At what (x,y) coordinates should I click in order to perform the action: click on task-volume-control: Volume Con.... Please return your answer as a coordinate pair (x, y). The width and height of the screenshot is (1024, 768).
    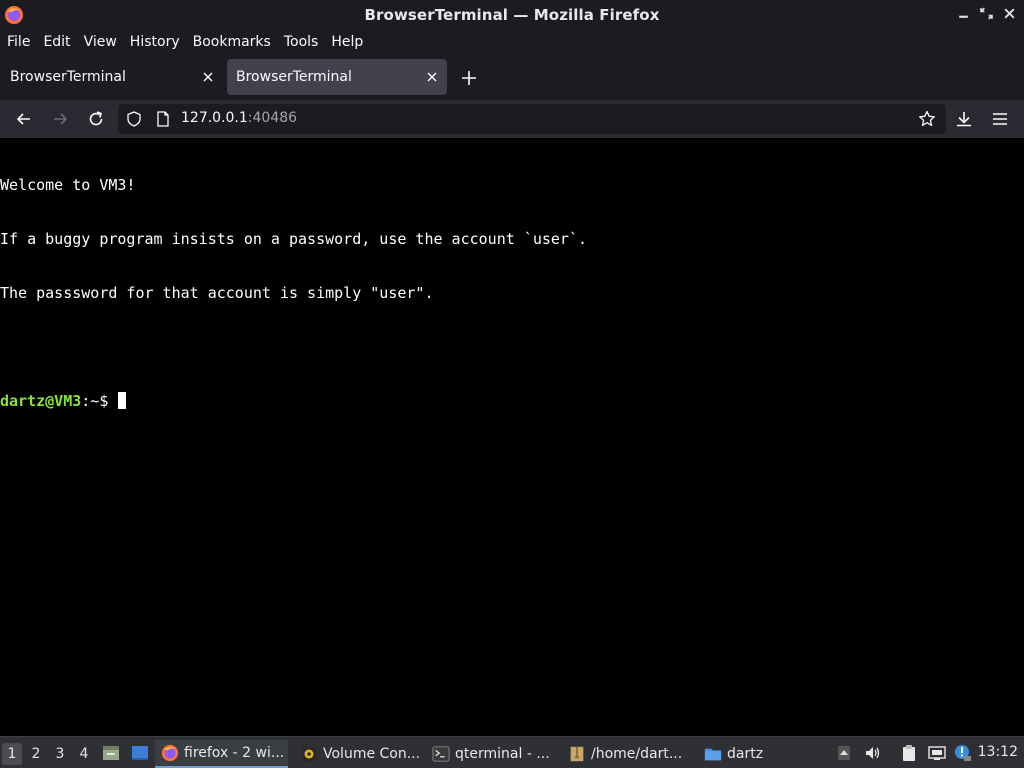
    Looking at the image, I should click on (359, 754).